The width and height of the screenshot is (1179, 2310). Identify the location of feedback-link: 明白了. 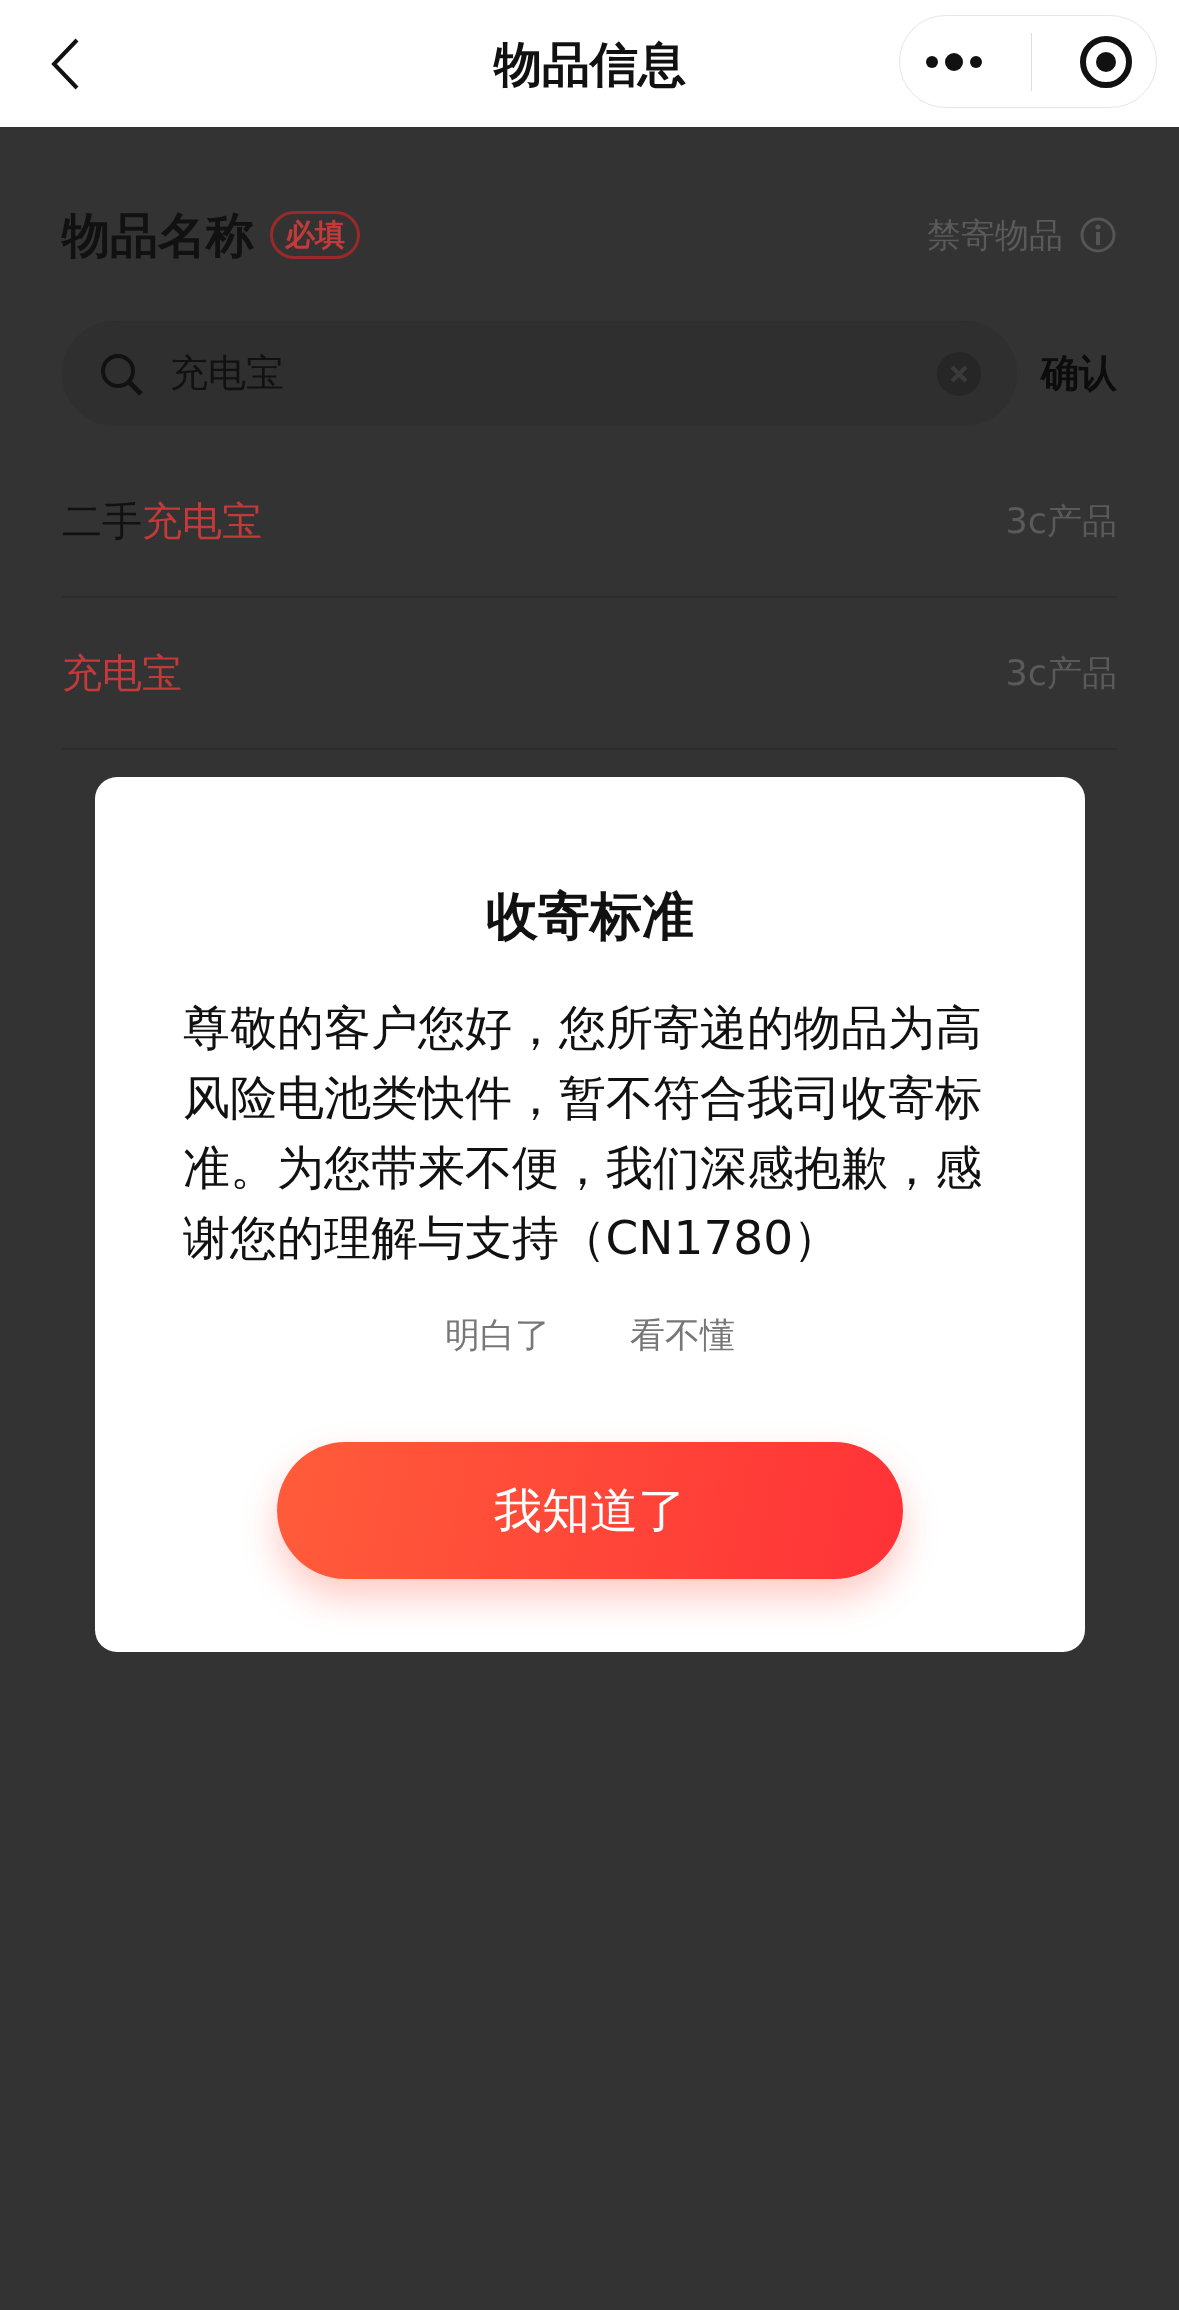
(497, 1335).